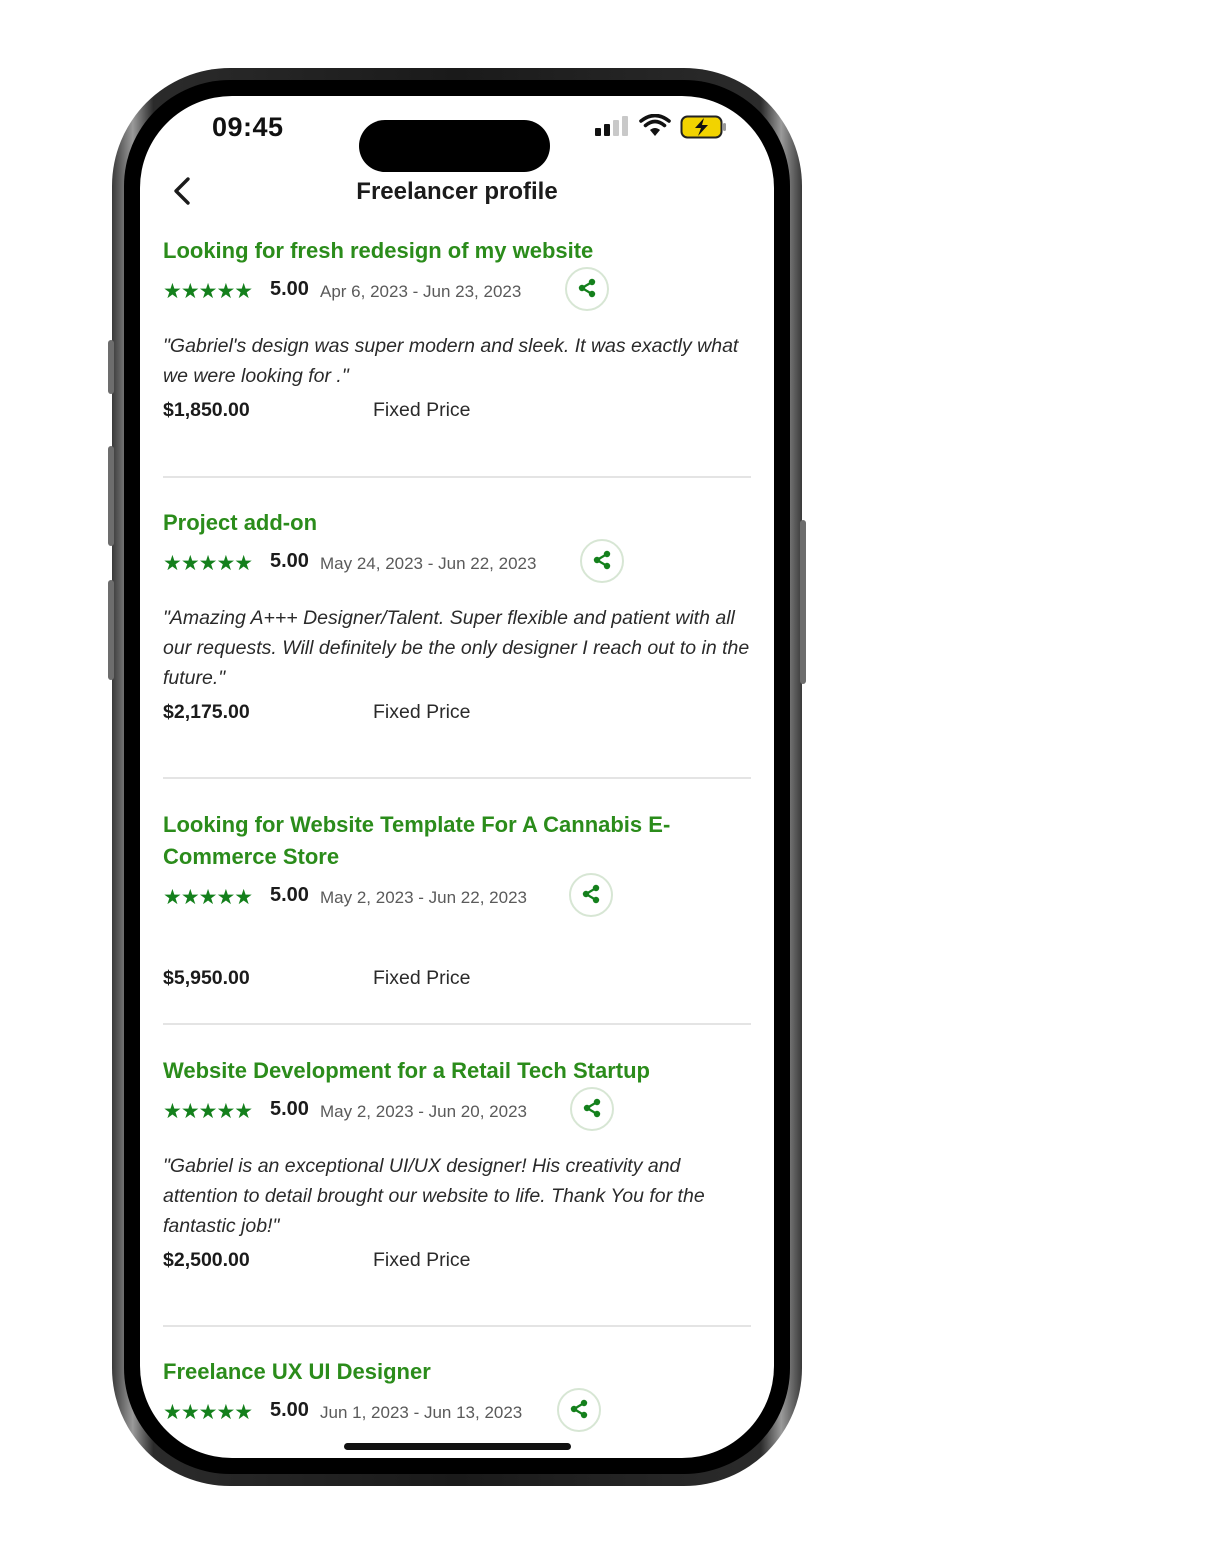  I want to click on page-title: Freelancer profile, so click(457, 191).